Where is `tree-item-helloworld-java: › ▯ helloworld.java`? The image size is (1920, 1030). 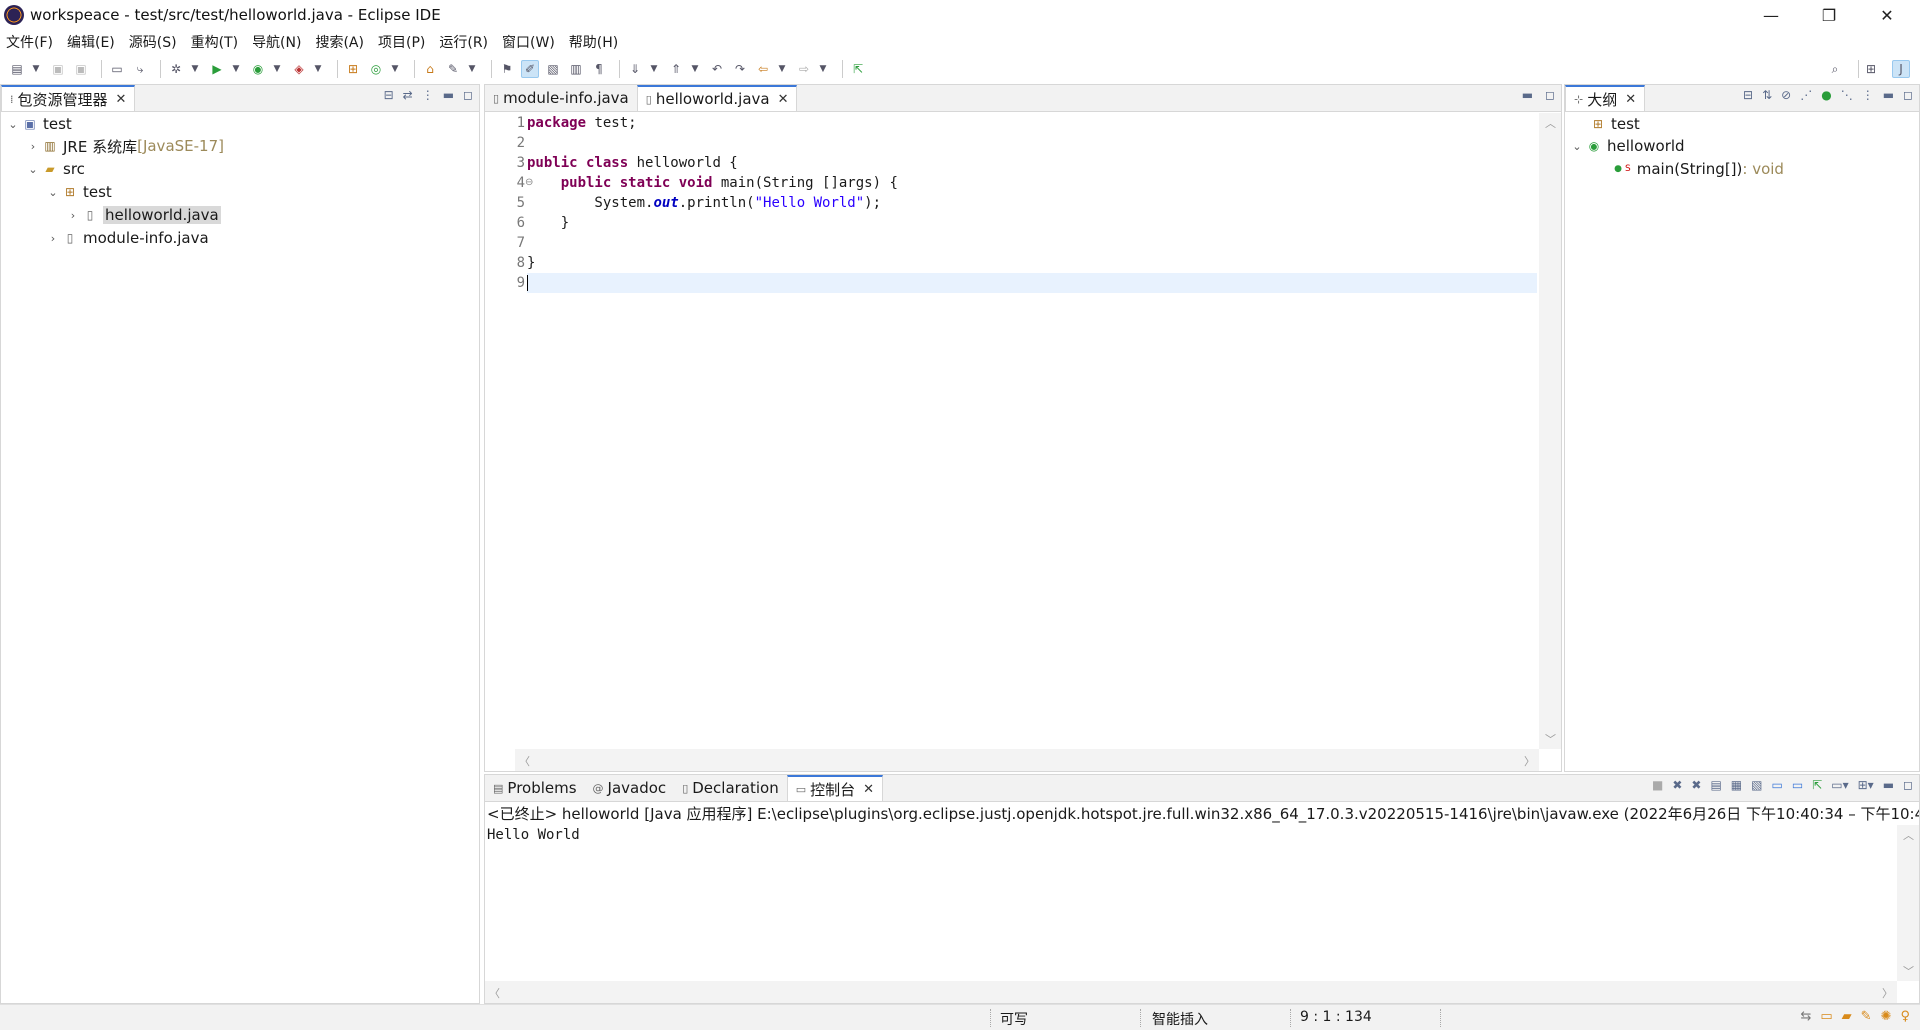 tree-item-helloworld-java: › ▯ helloworld.java is located at coordinates (143, 215).